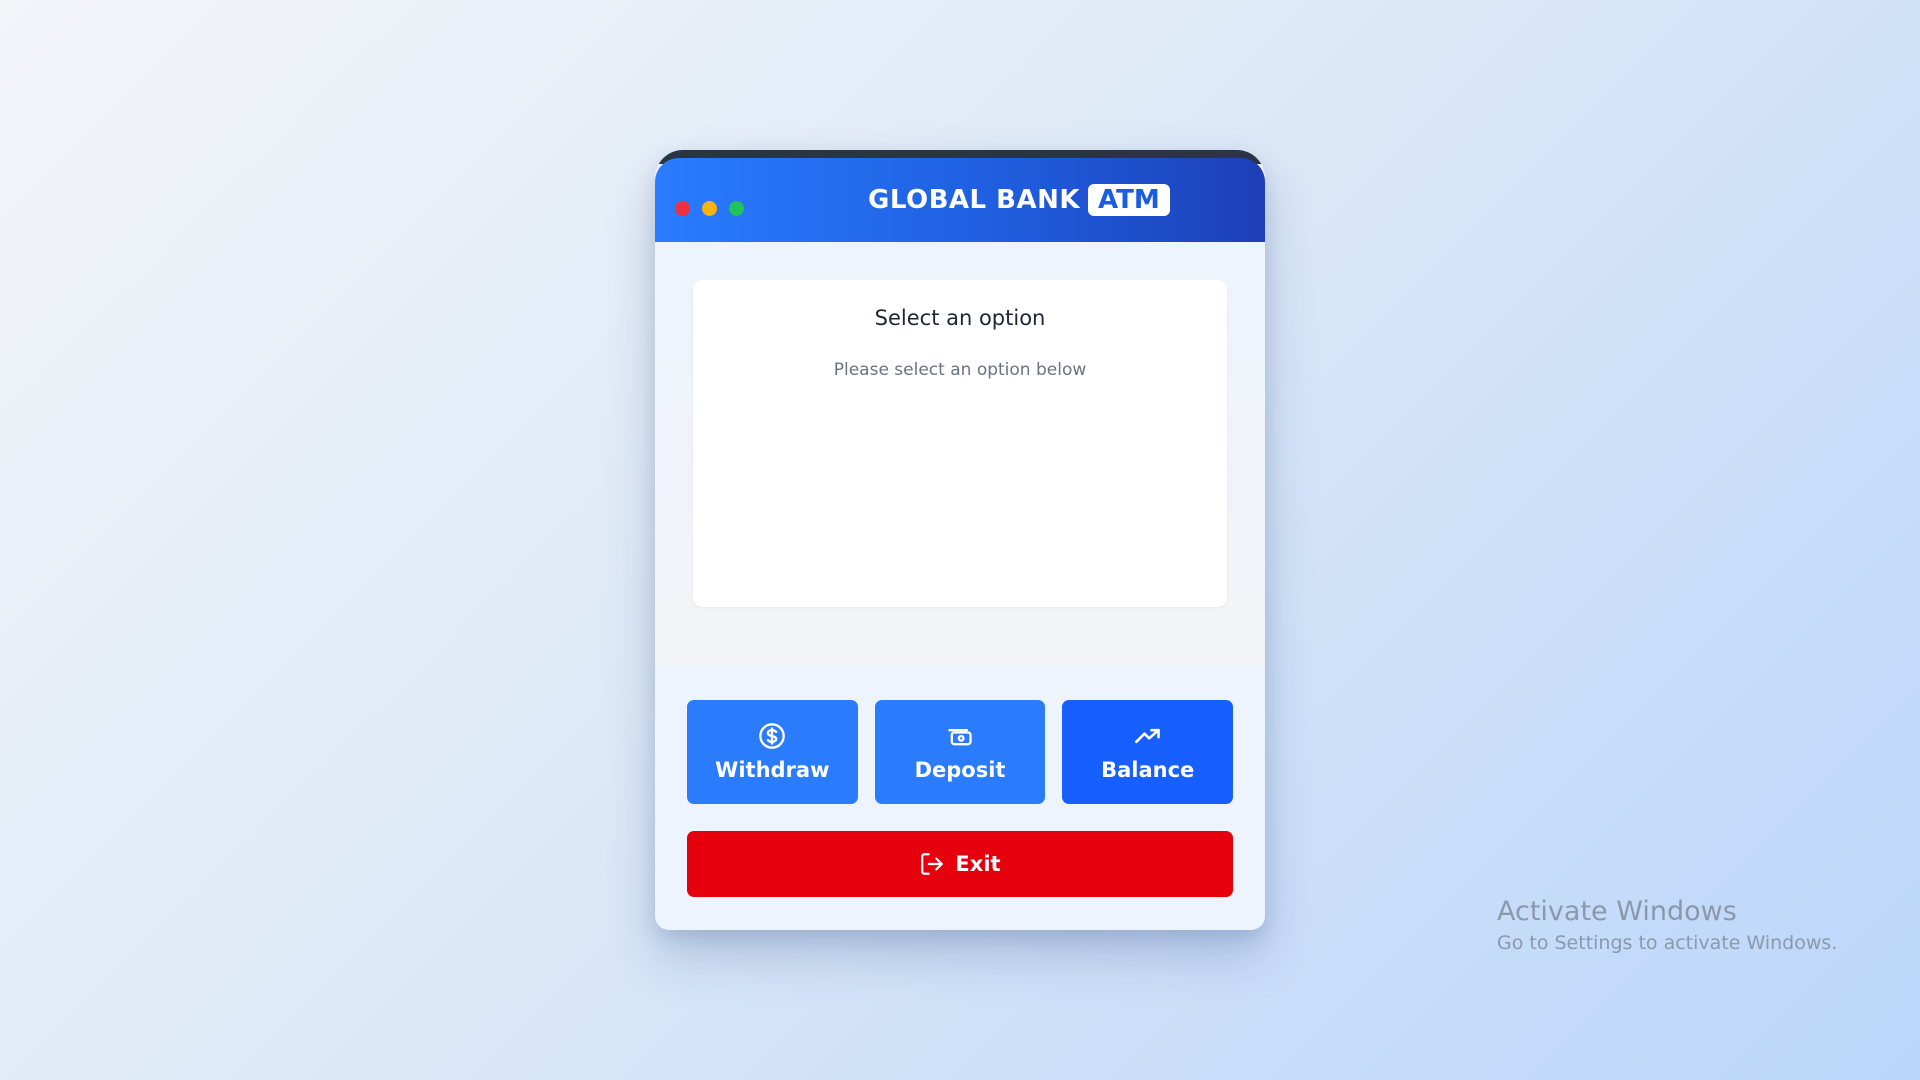 This screenshot has width=1920, height=1080. I want to click on screen-subtitle: Please select an option below, so click(960, 370).